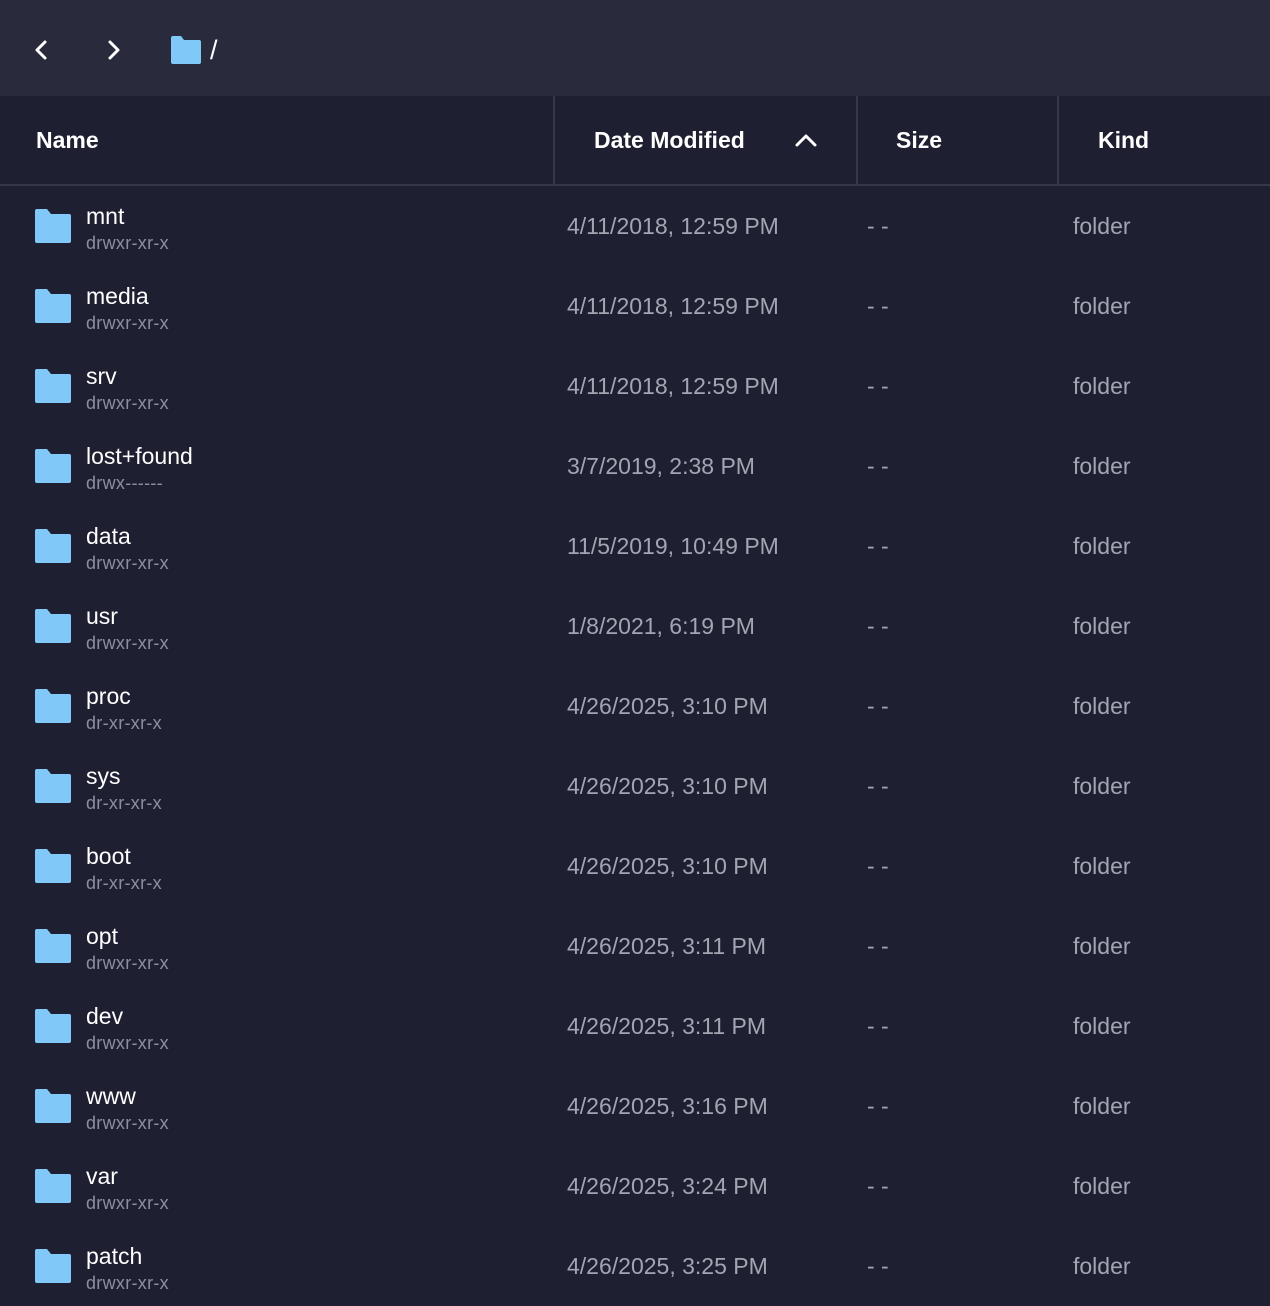  I want to click on file-date-modified: 1/8/2021, 6:19 PM, so click(661, 626).